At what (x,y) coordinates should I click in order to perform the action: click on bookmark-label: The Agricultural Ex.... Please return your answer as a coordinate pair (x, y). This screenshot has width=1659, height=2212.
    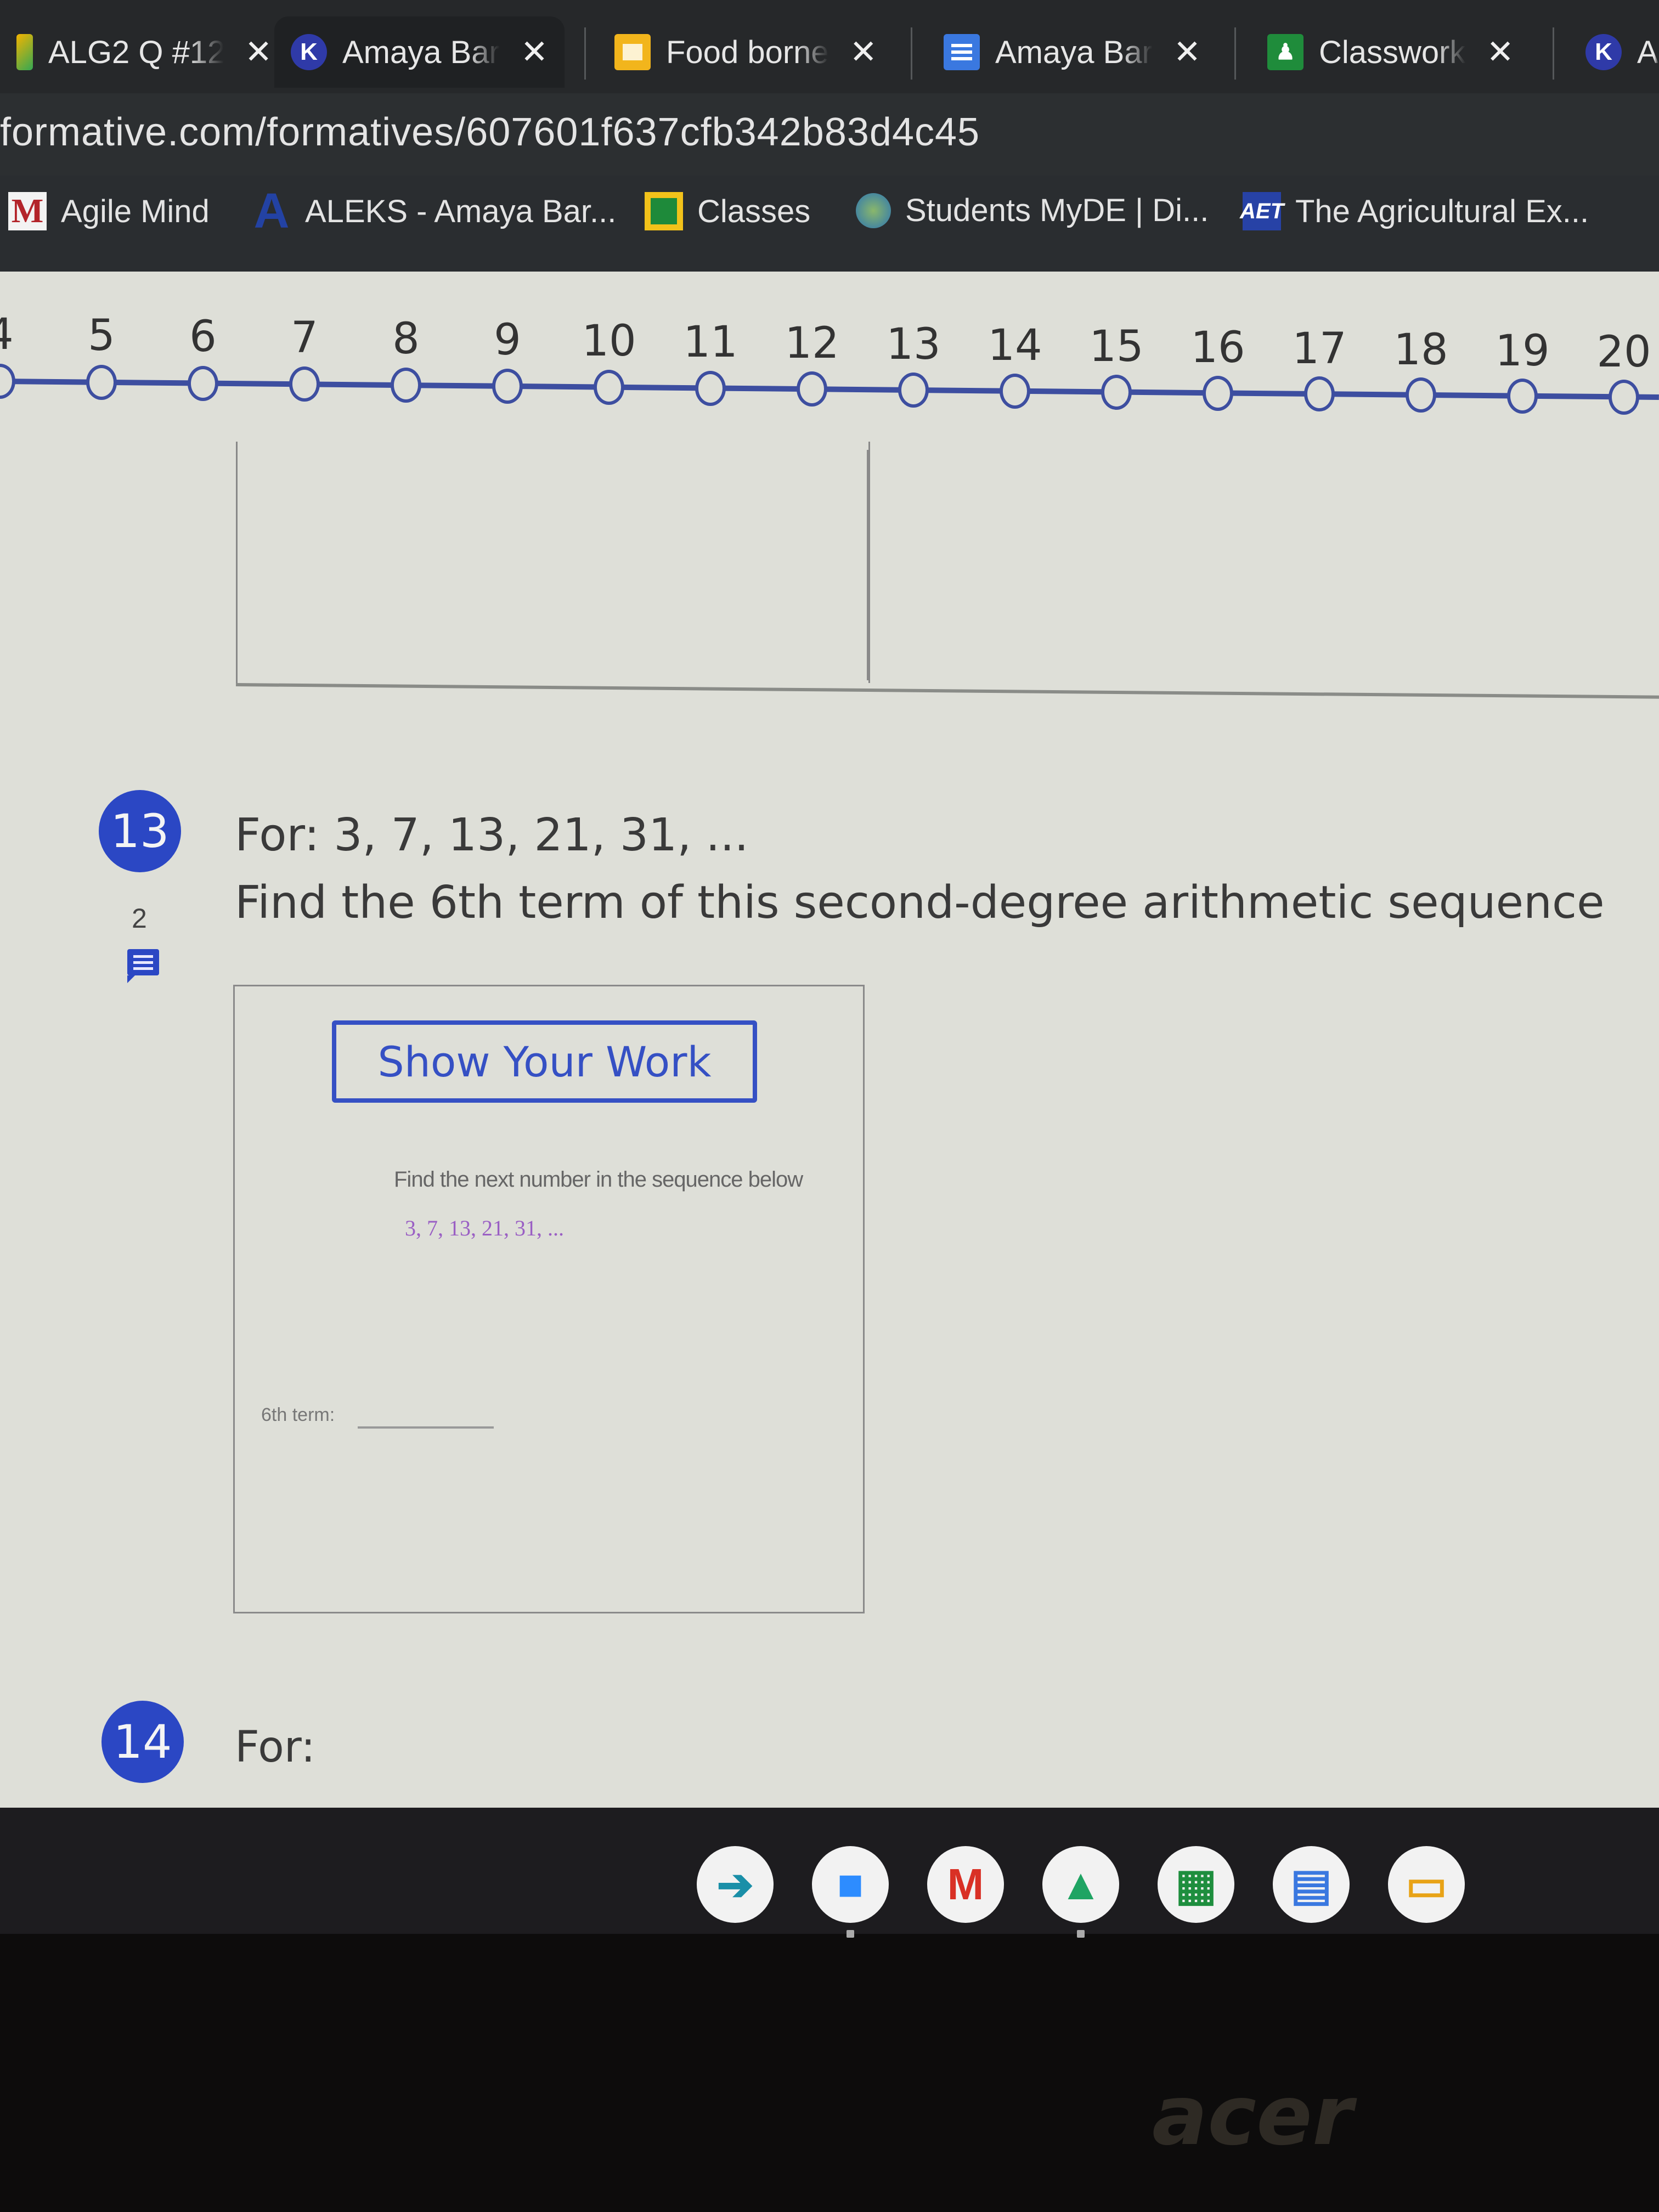
    Looking at the image, I should click on (1442, 211).